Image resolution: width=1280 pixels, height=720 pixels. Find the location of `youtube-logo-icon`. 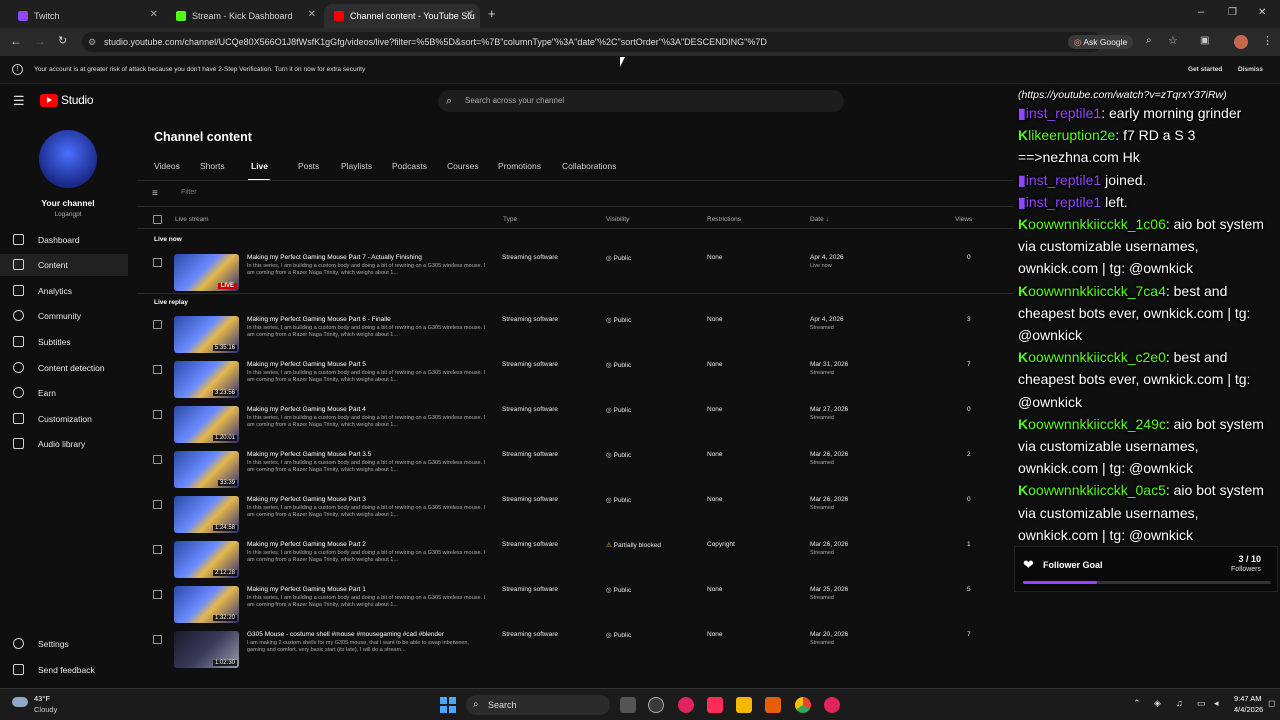

youtube-logo-icon is located at coordinates (49, 100).